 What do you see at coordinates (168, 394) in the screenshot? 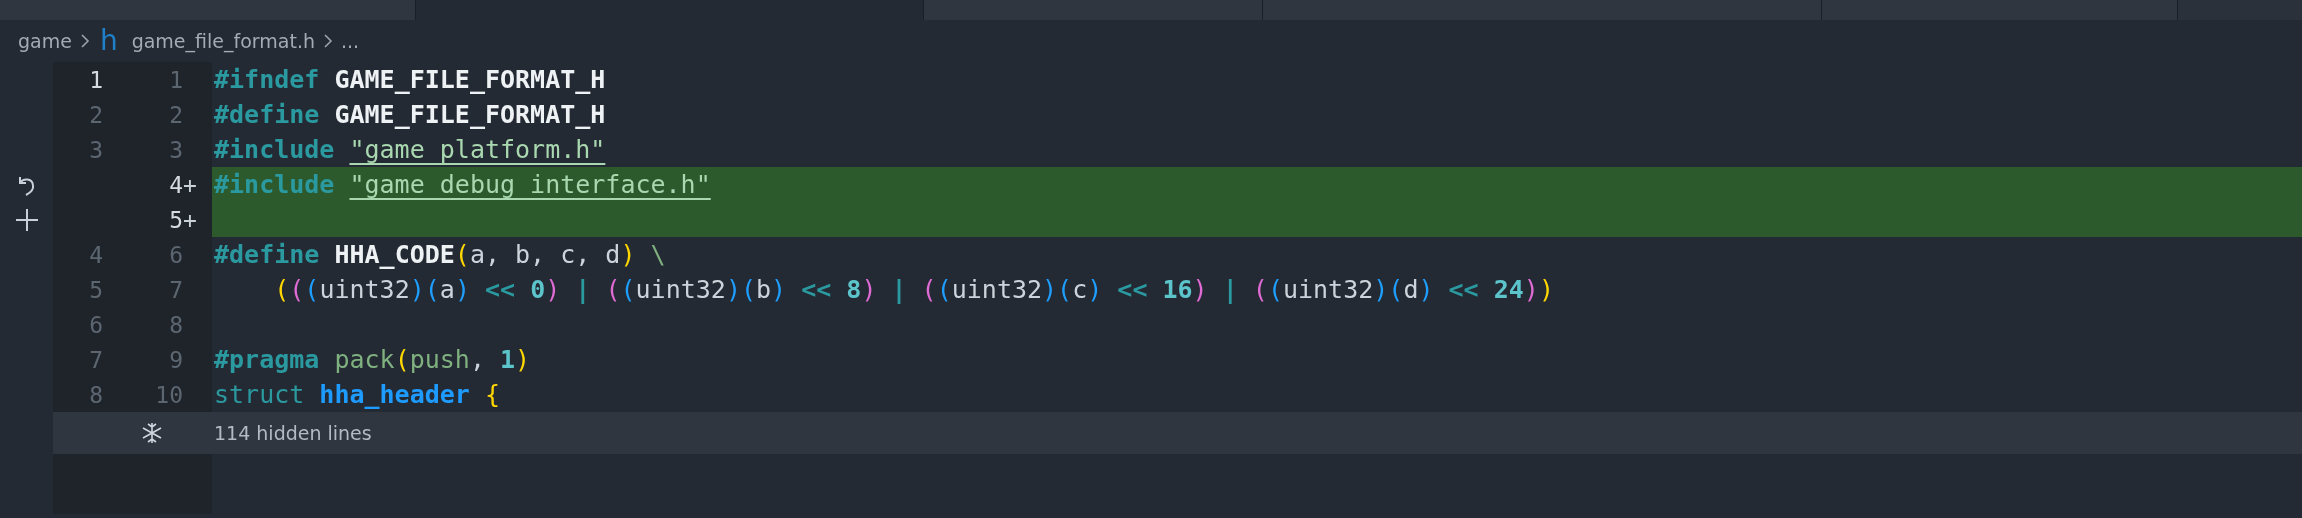
I see `line-number: 10` at bounding box center [168, 394].